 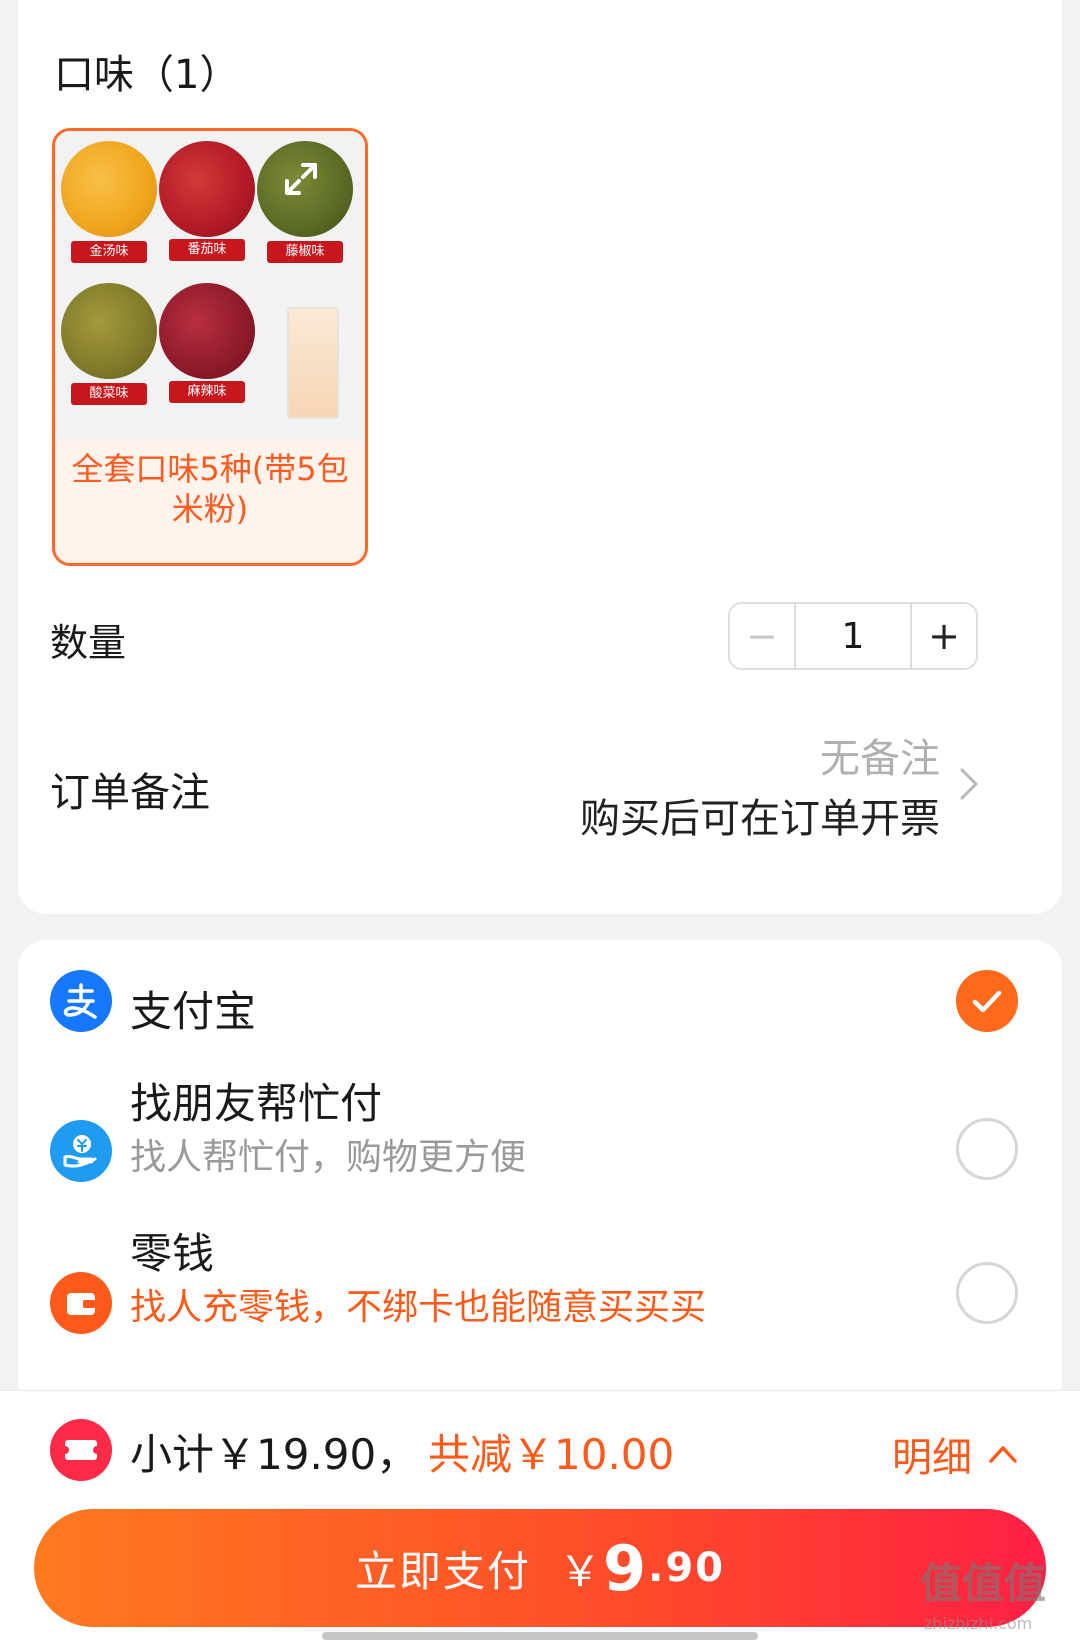 What do you see at coordinates (540, 1005) in the screenshot?
I see `payment-option-alipay: 支付宝` at bounding box center [540, 1005].